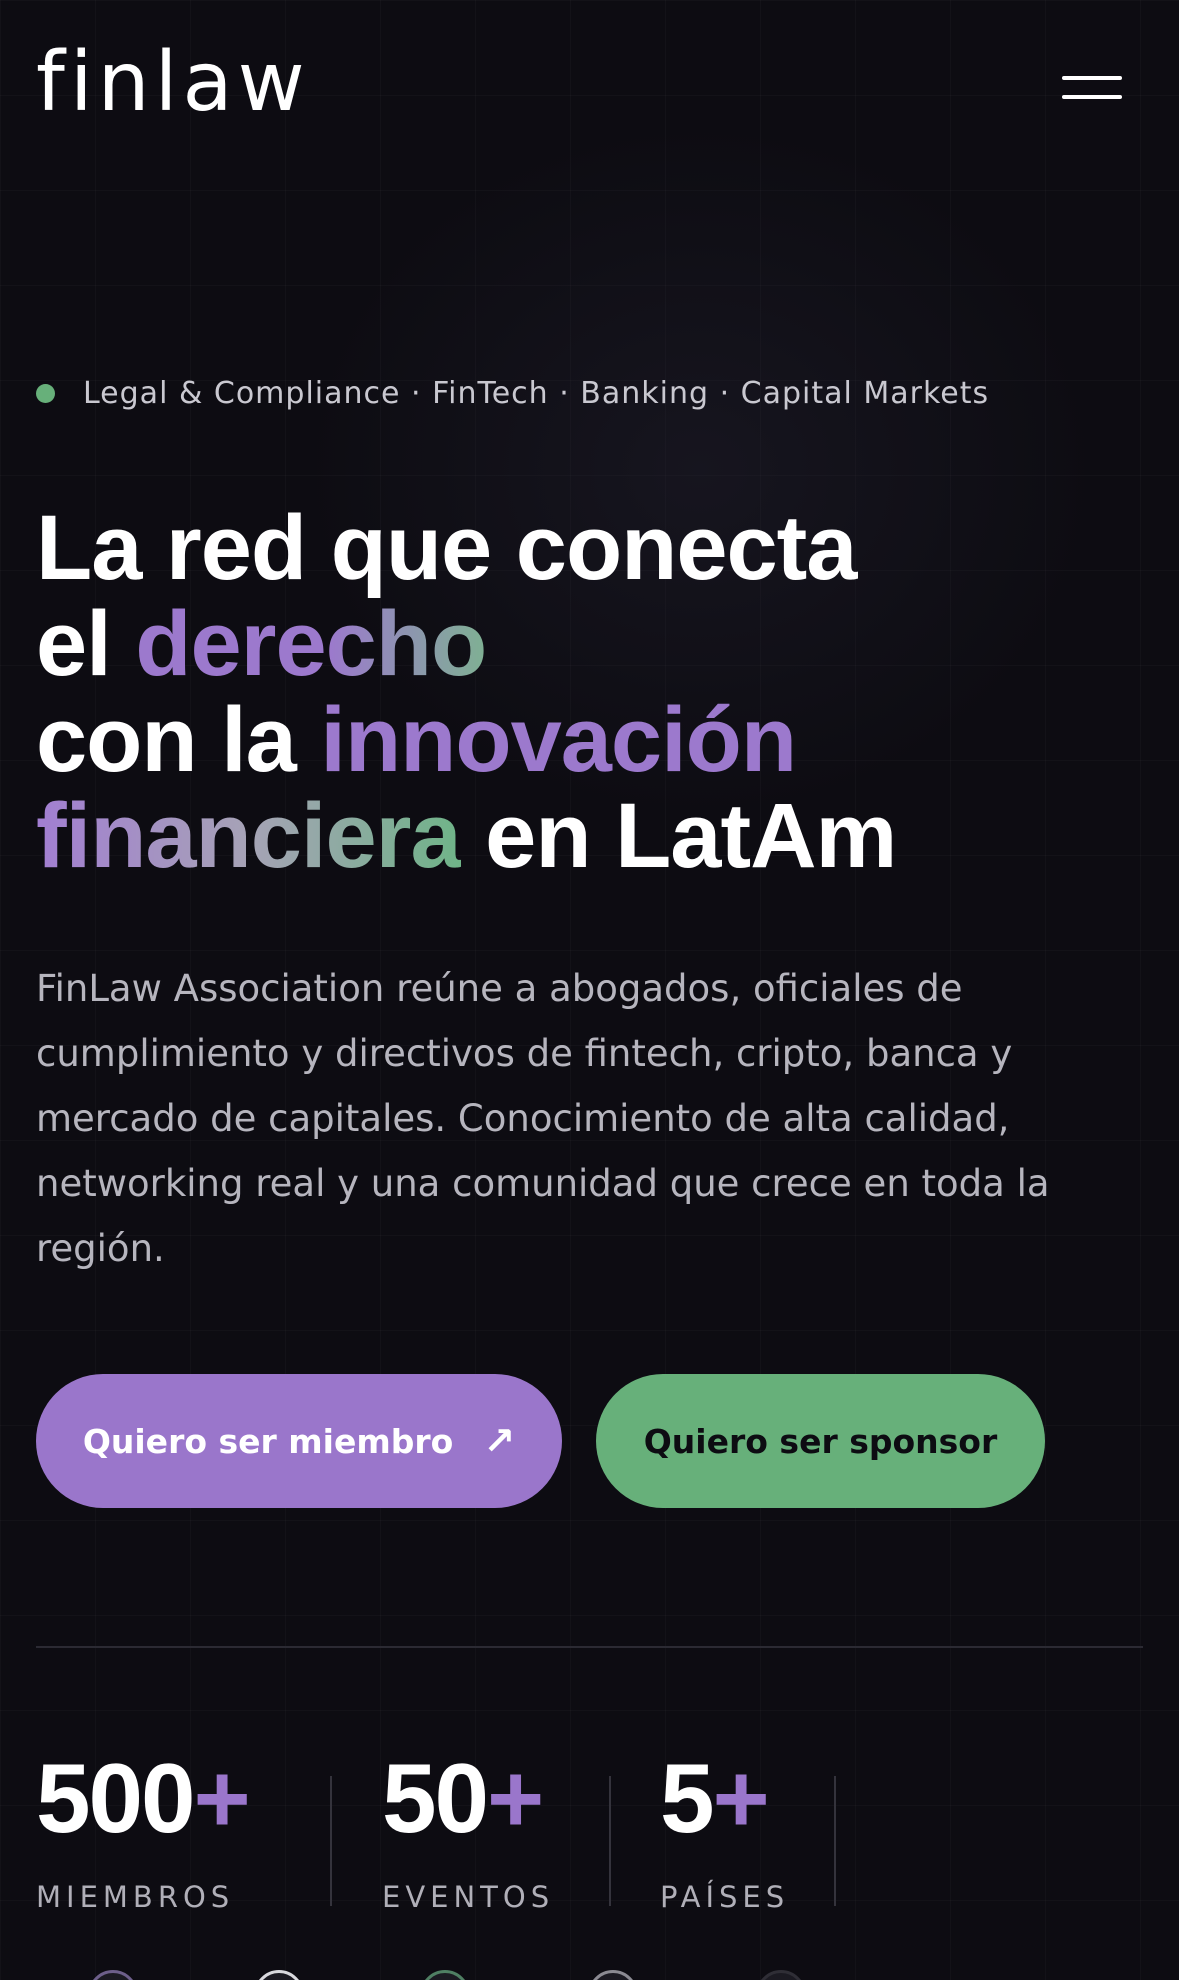  Describe the element at coordinates (86, 644) in the screenshot. I see `headline-line-2-prefix: el` at that location.